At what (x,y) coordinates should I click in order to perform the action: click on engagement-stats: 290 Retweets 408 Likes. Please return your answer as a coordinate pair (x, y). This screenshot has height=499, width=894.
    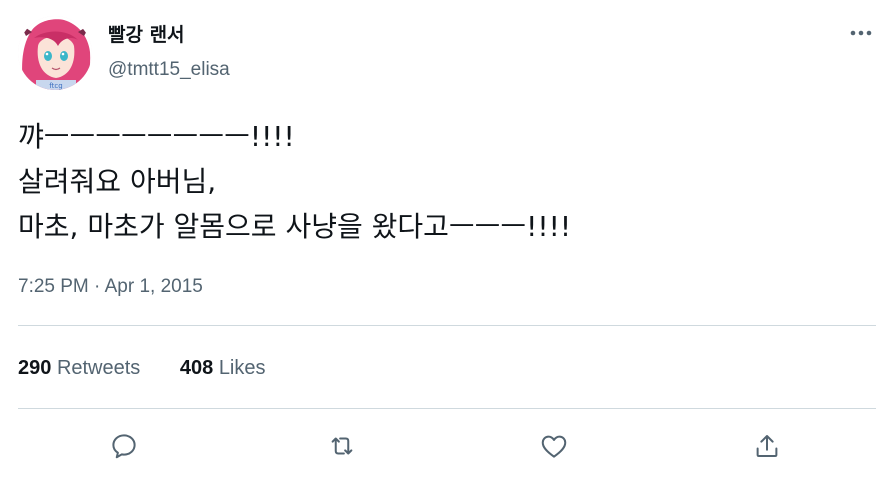
    Looking at the image, I should click on (142, 368).